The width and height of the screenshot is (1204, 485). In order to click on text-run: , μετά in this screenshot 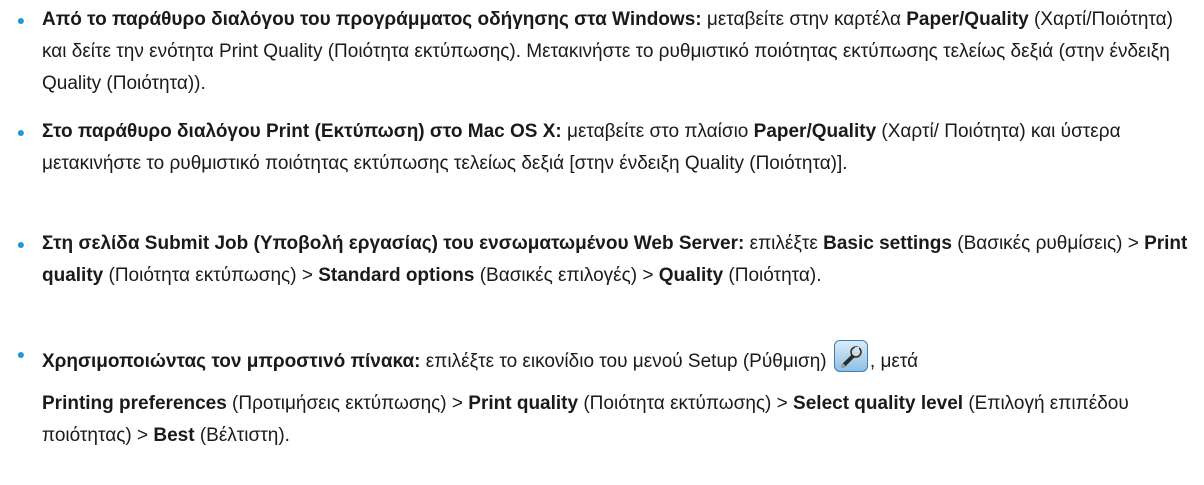, I will do `click(894, 361)`.